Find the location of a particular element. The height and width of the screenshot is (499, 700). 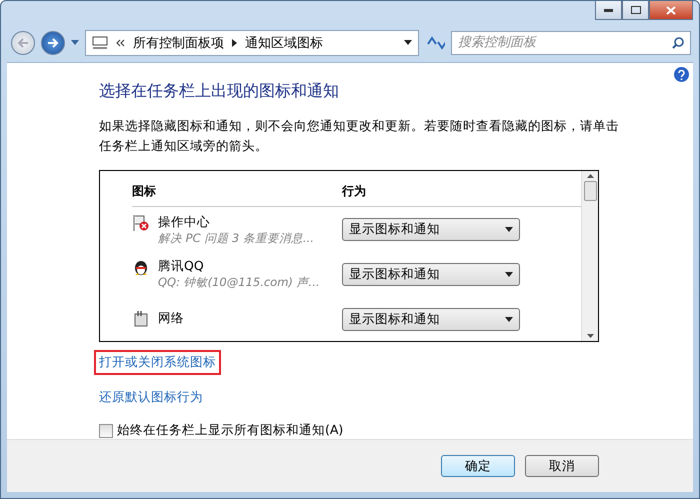

double-chevron-icon is located at coordinates (120, 42).